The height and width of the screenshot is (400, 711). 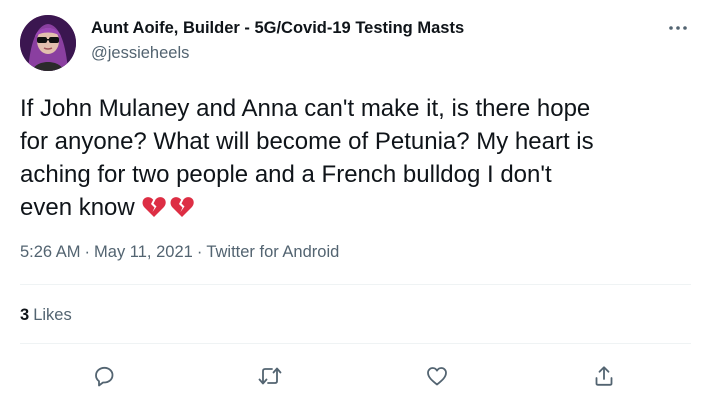 I want to click on more-icon, so click(x=678, y=28).